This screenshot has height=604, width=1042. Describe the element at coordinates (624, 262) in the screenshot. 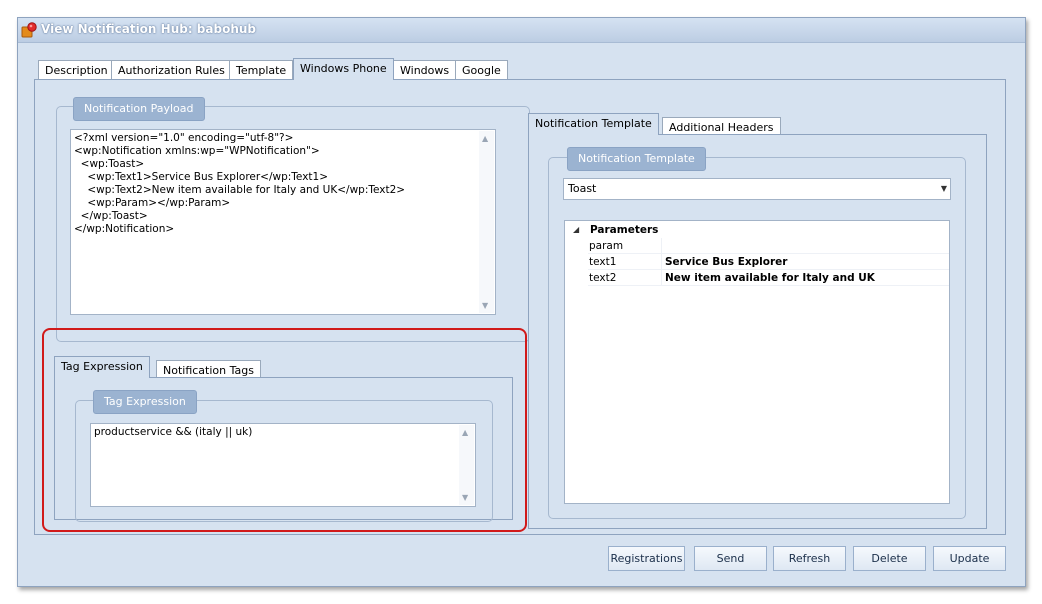

I see `param-key: text1` at that location.